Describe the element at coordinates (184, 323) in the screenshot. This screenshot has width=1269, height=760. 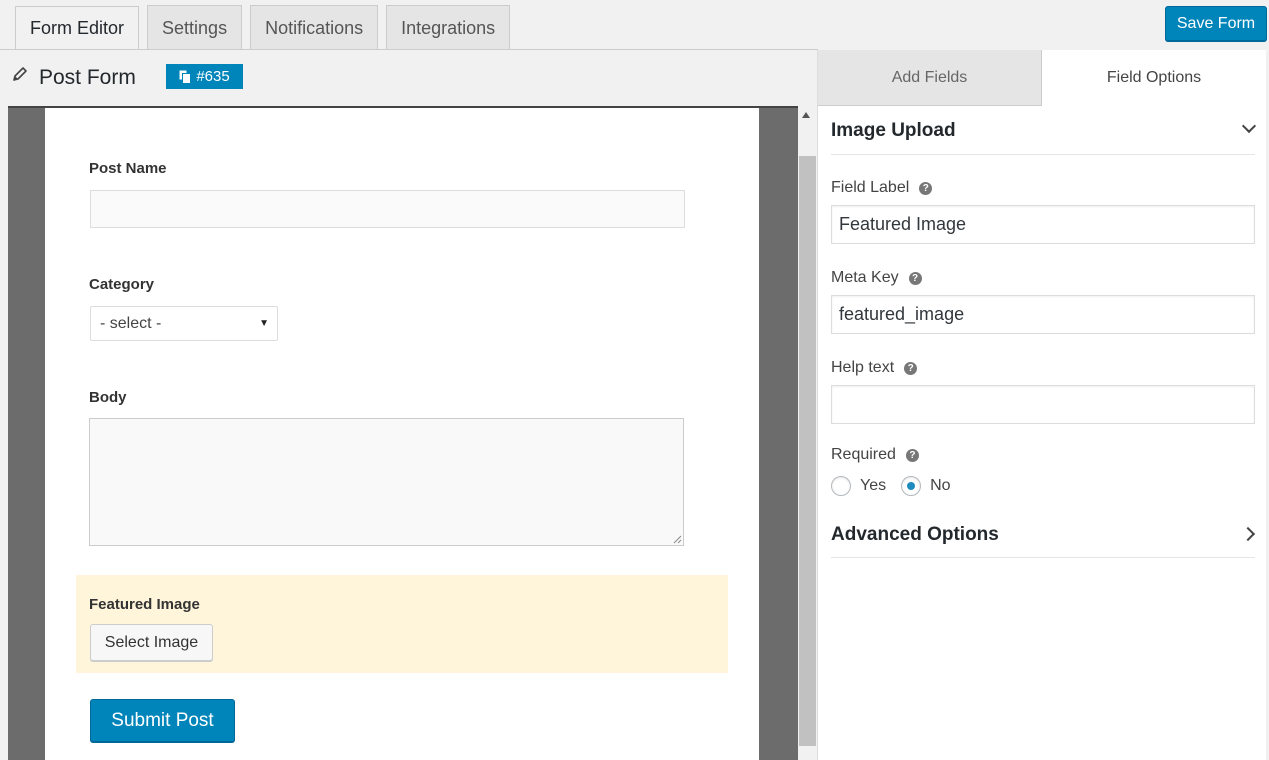
I see `category-select: - select - ▼` at that location.